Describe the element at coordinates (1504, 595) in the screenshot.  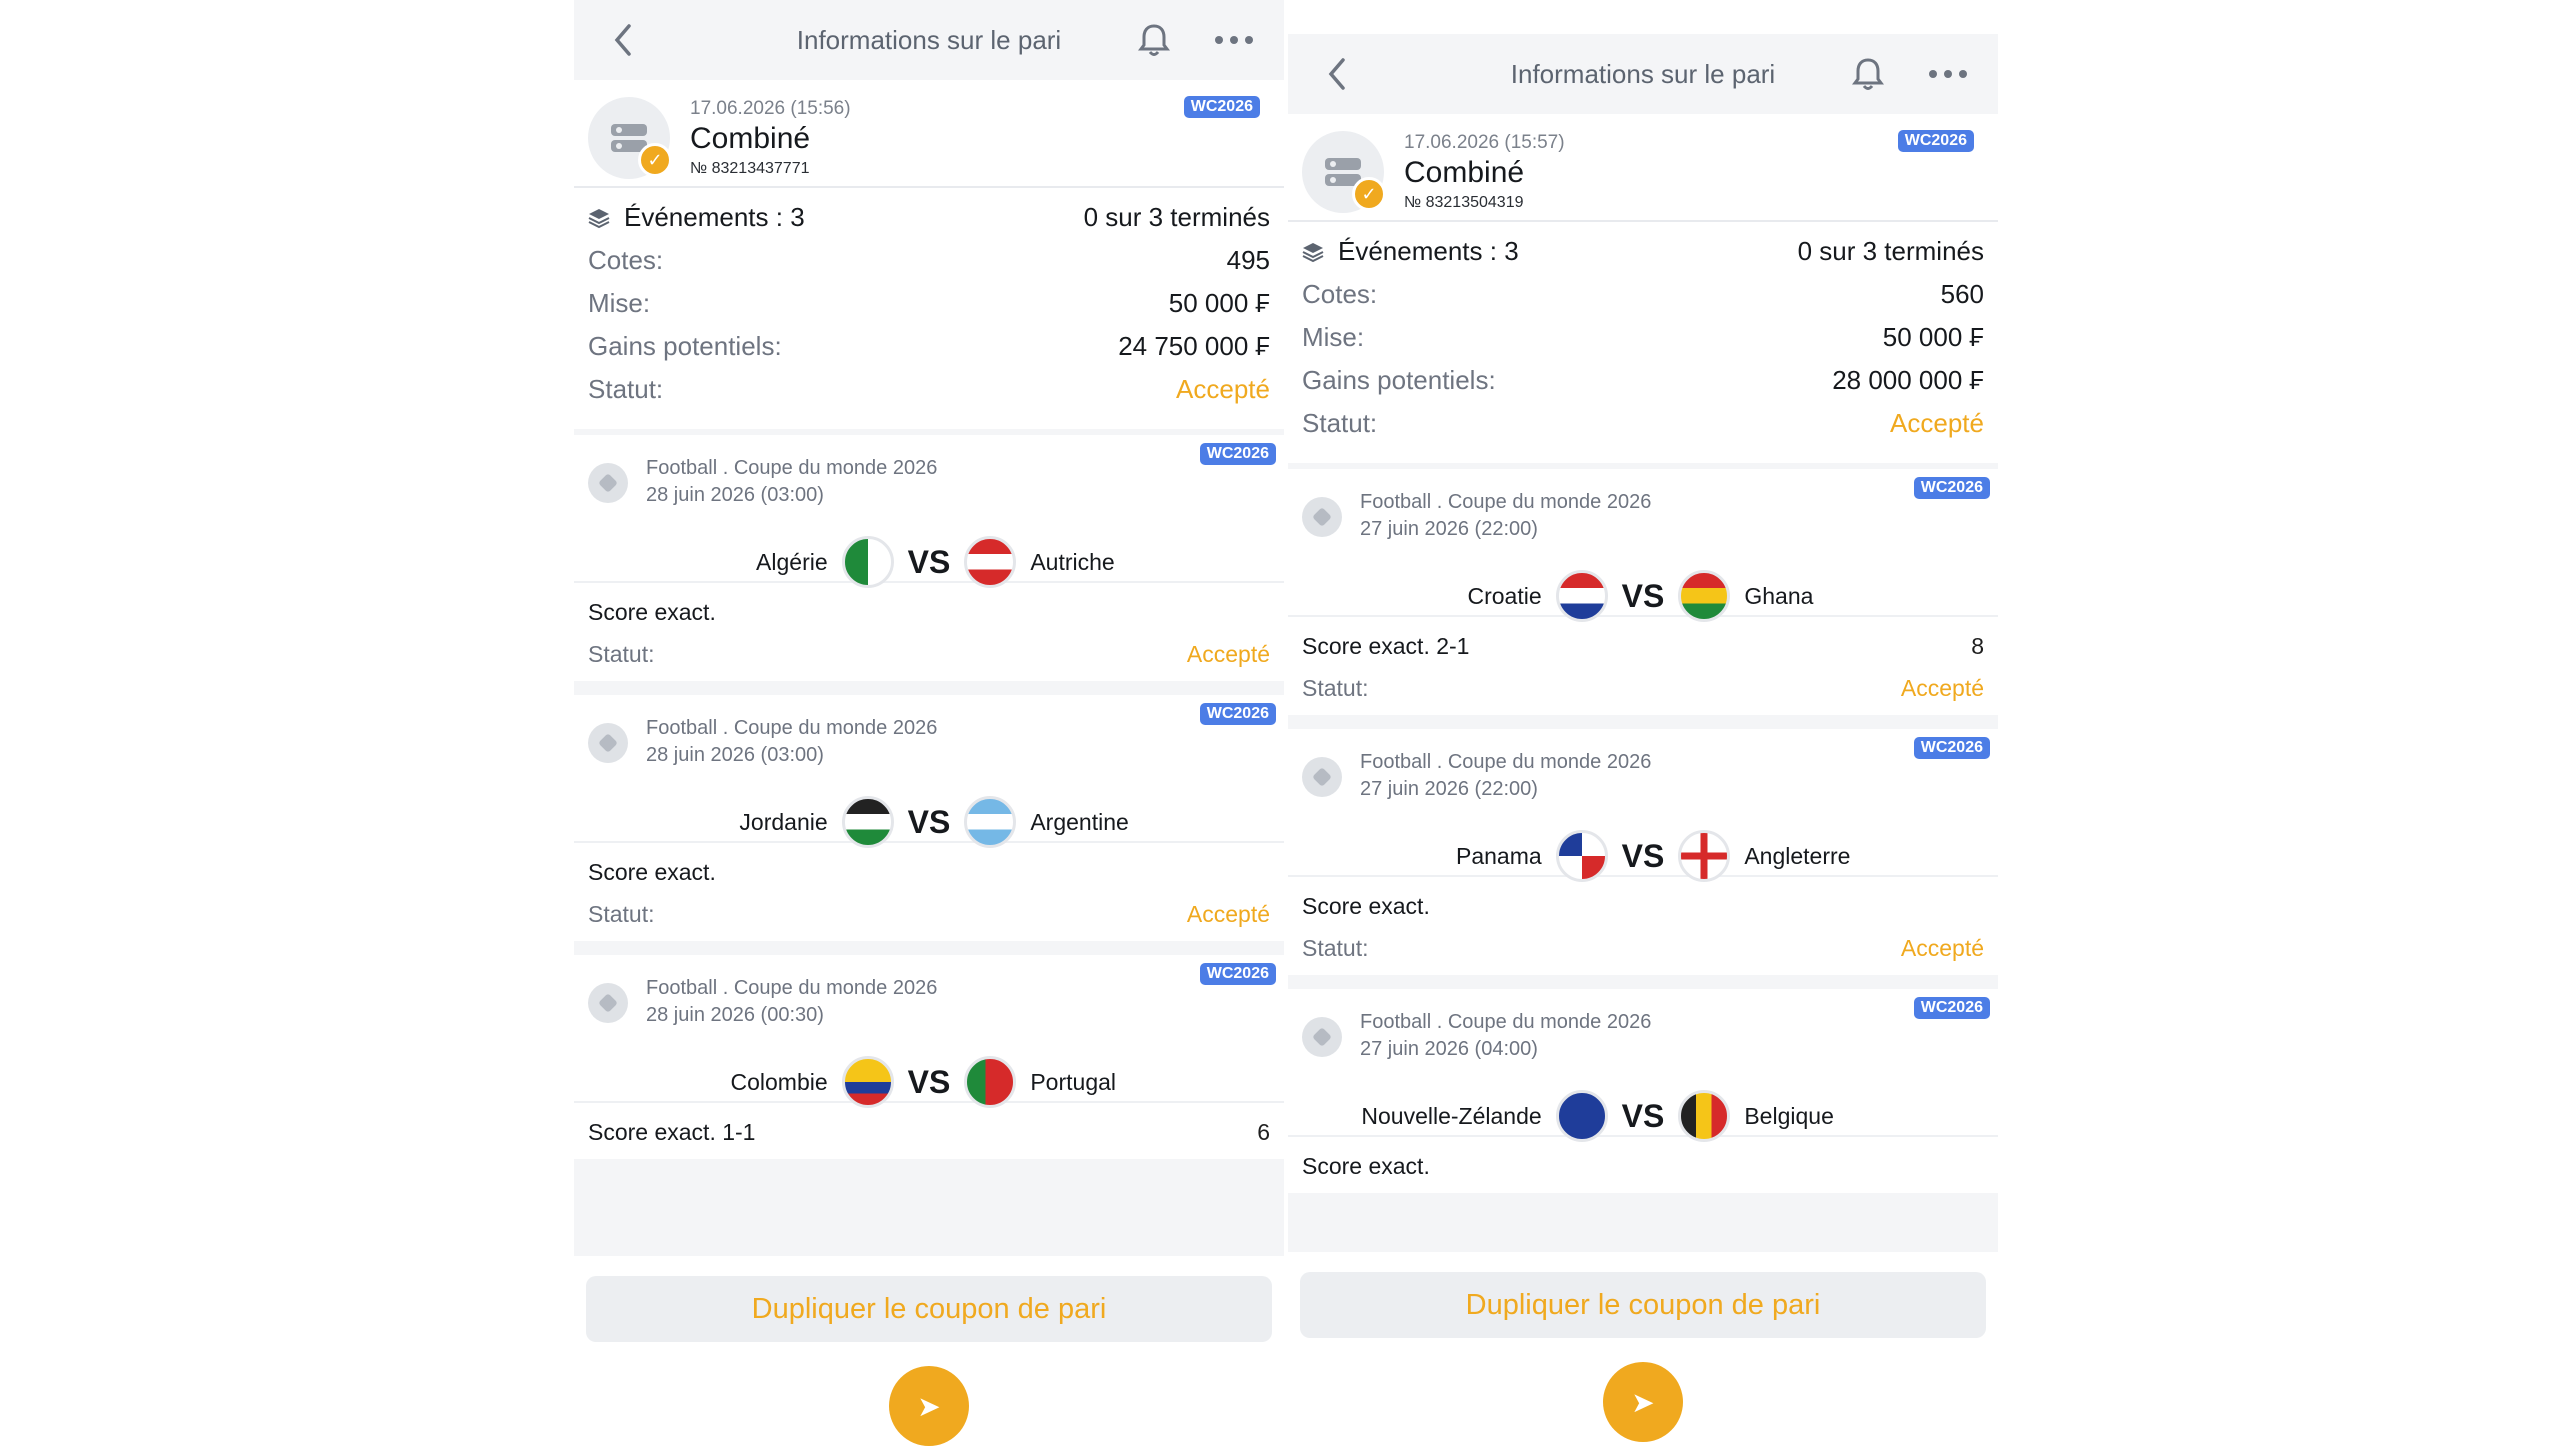
I see `home-team: Croatie` at that location.